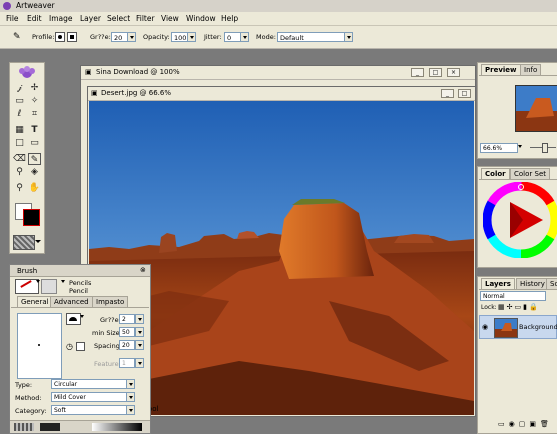 This screenshot has height=434, width=557. I want to click on brush-variant-dropdown, so click(63, 281).